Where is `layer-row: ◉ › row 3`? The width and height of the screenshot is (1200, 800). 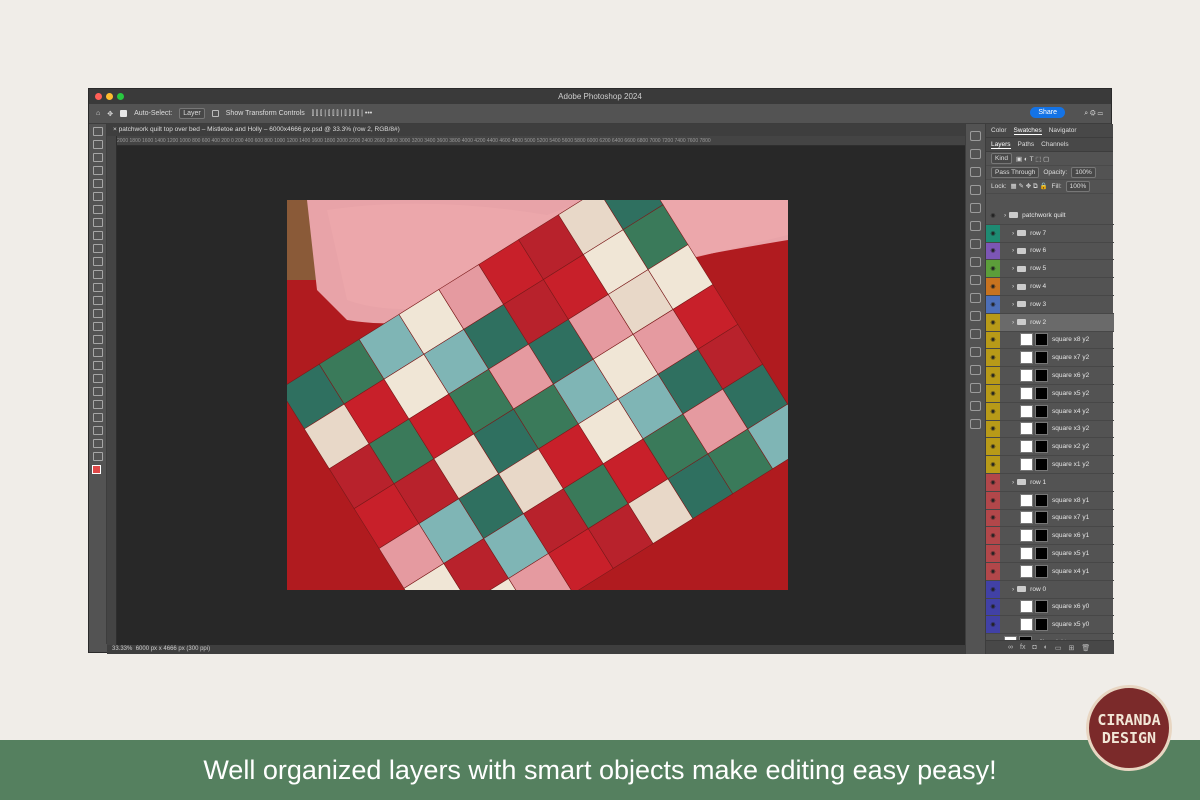
layer-row: ◉ › row 3 is located at coordinates (1050, 304).